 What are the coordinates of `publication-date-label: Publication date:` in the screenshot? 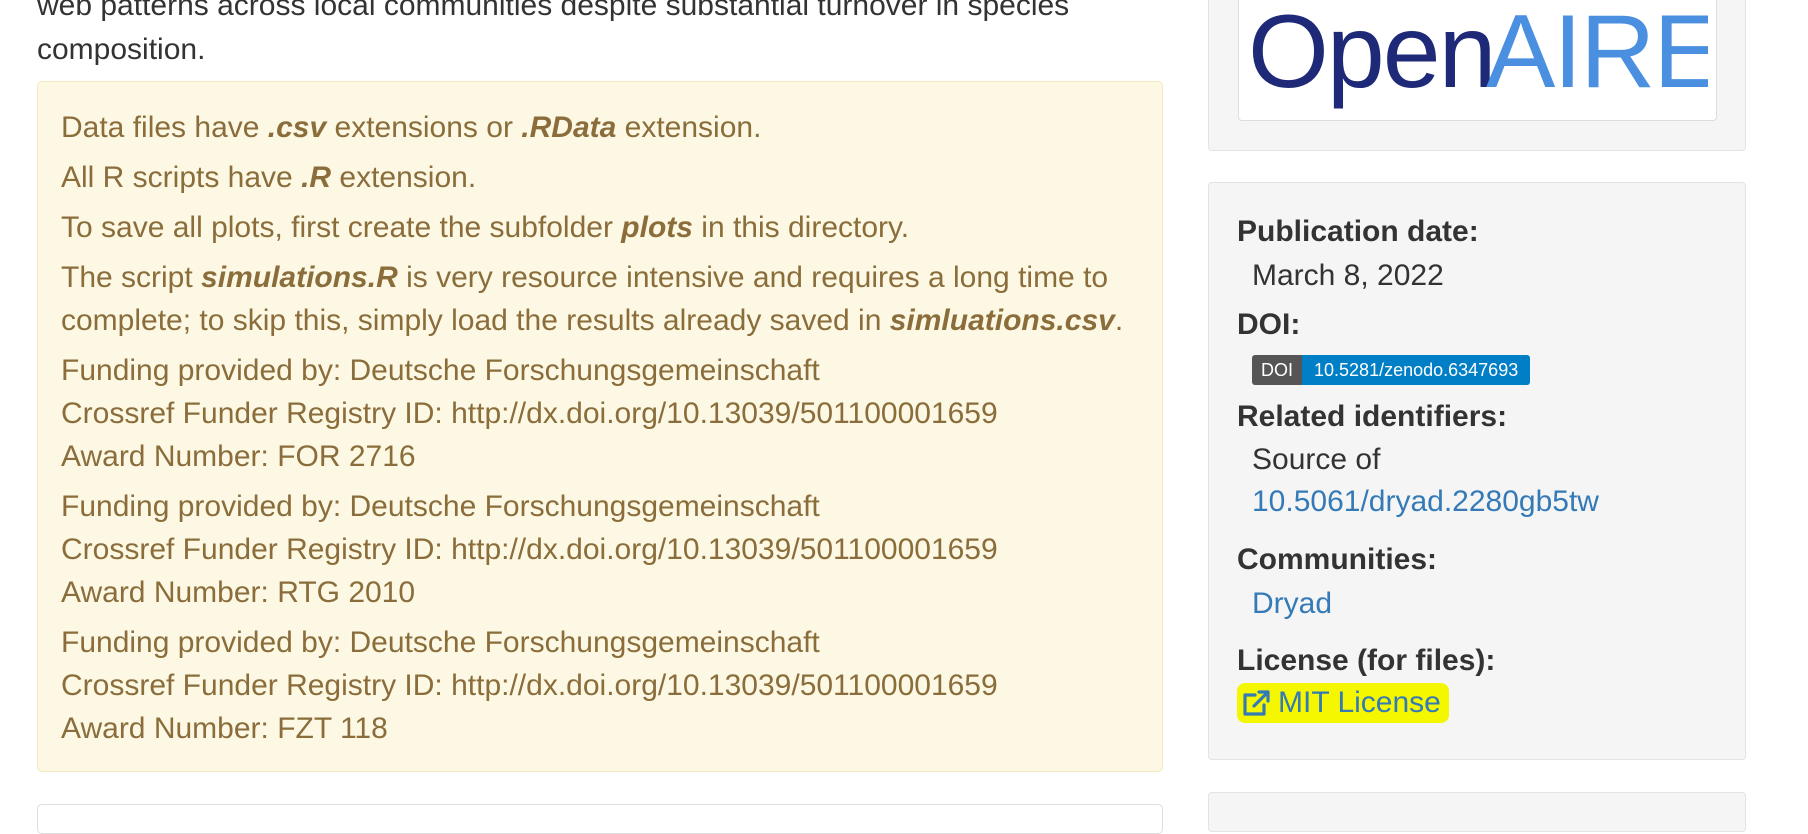 It's located at (1358, 231).